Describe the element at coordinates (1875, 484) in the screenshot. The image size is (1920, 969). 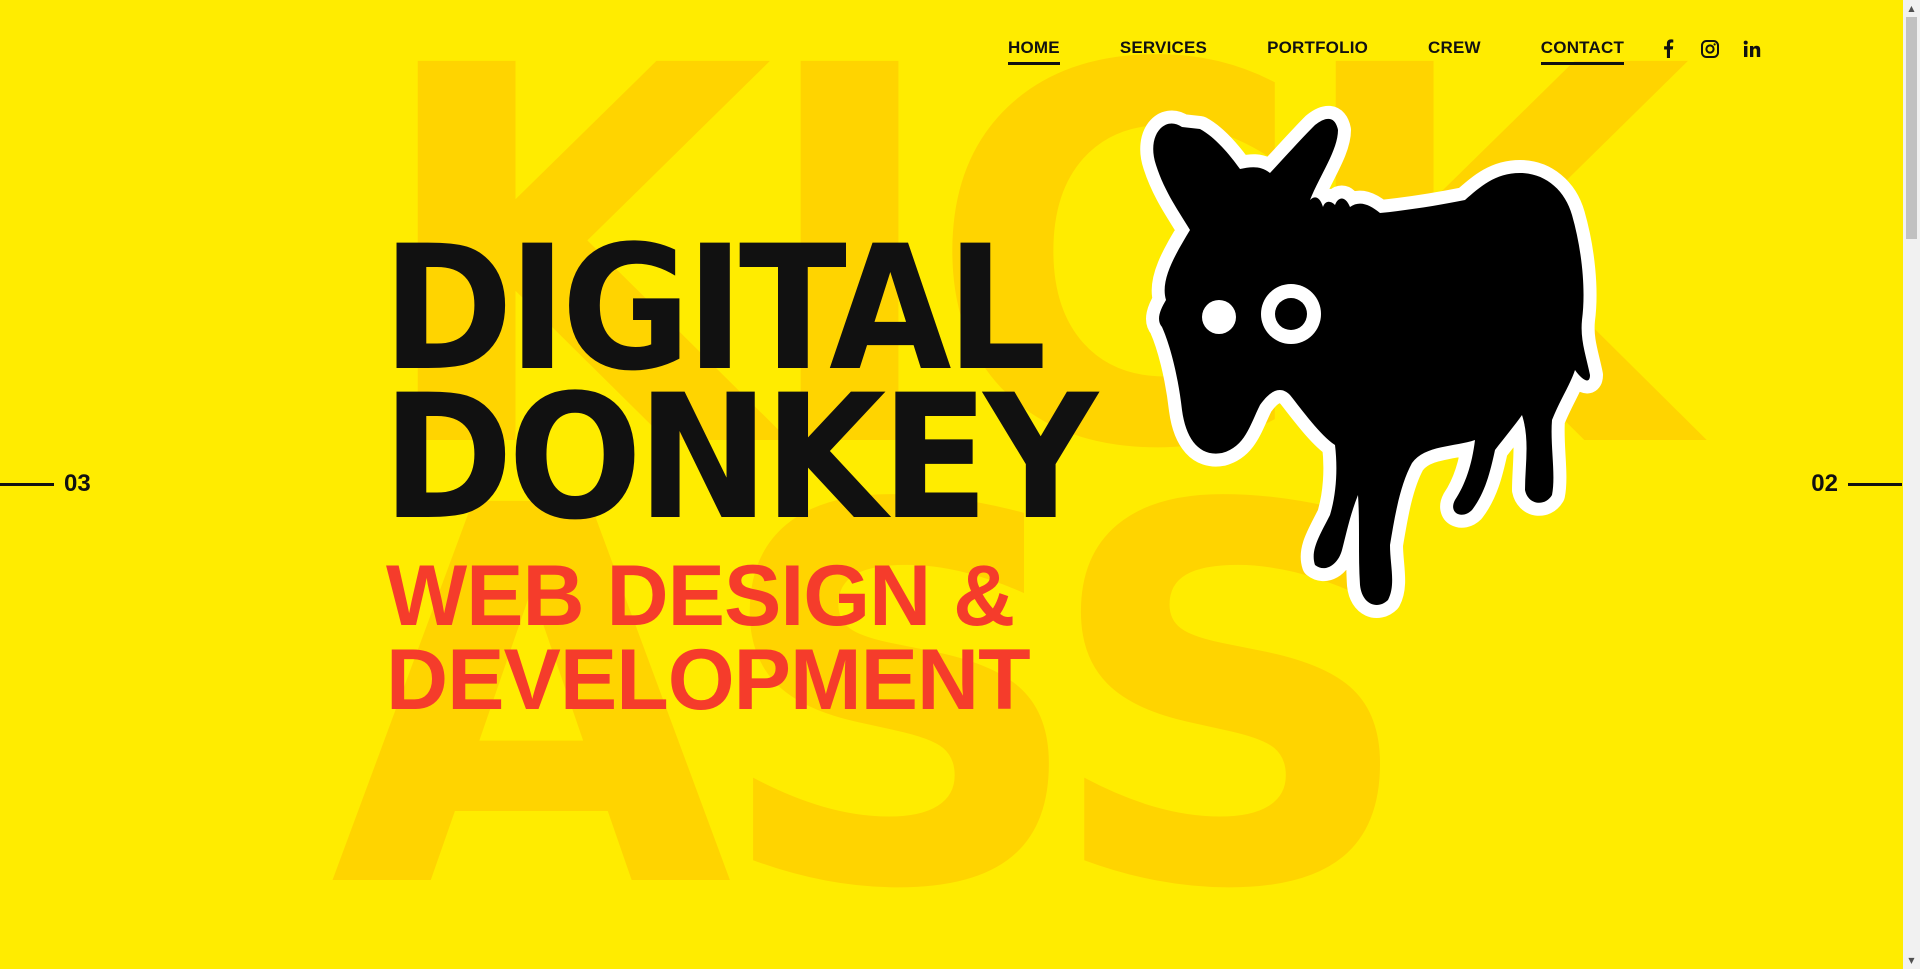
I see `next-slide-line` at that location.